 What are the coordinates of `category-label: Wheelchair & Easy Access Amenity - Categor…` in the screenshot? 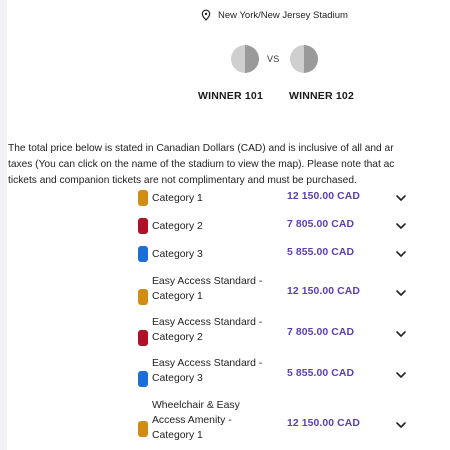 It's located at (217, 420).